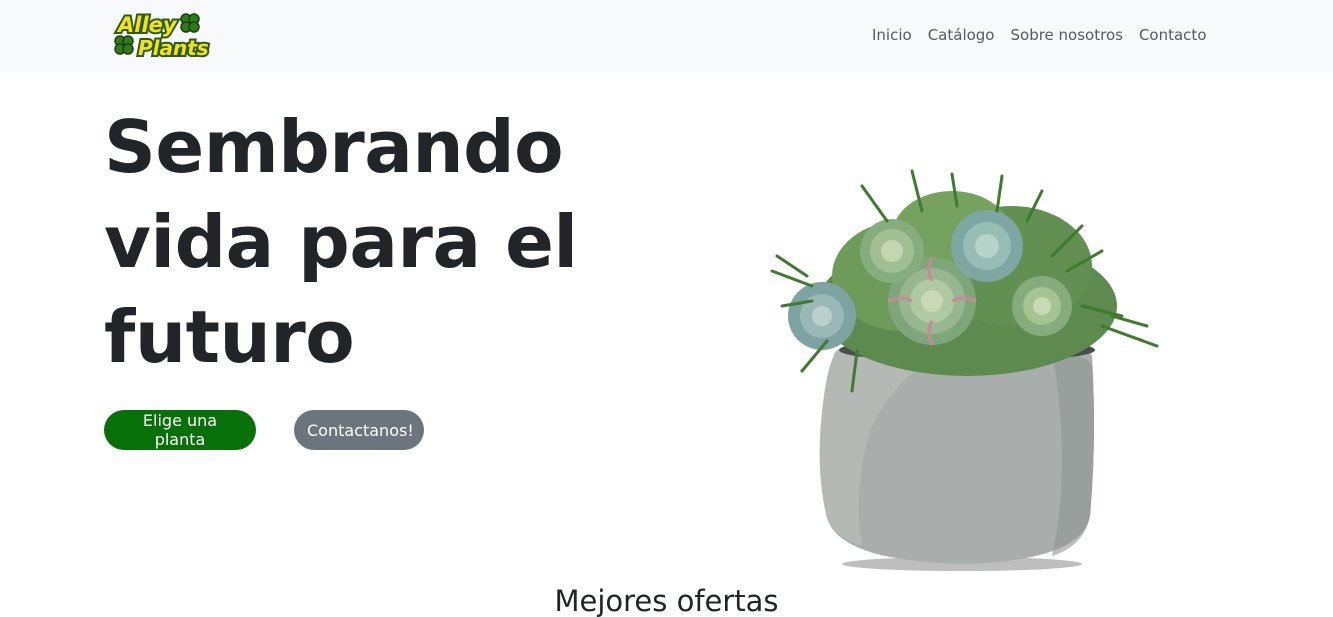  What do you see at coordinates (892, 36) in the screenshot?
I see `nav-link-inicio: Inicio` at bounding box center [892, 36].